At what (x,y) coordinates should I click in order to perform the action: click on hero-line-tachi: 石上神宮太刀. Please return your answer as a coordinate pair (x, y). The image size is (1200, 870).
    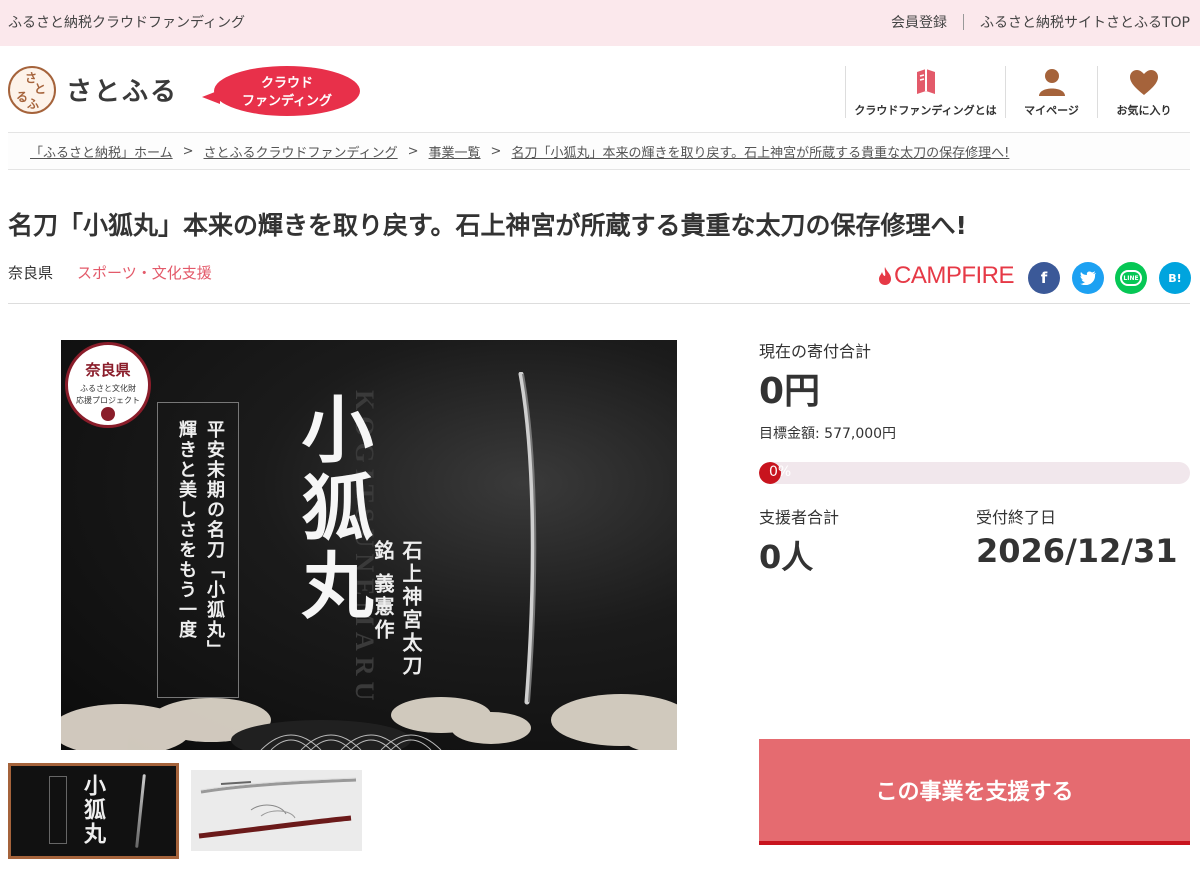
    Looking at the image, I should click on (411, 609).